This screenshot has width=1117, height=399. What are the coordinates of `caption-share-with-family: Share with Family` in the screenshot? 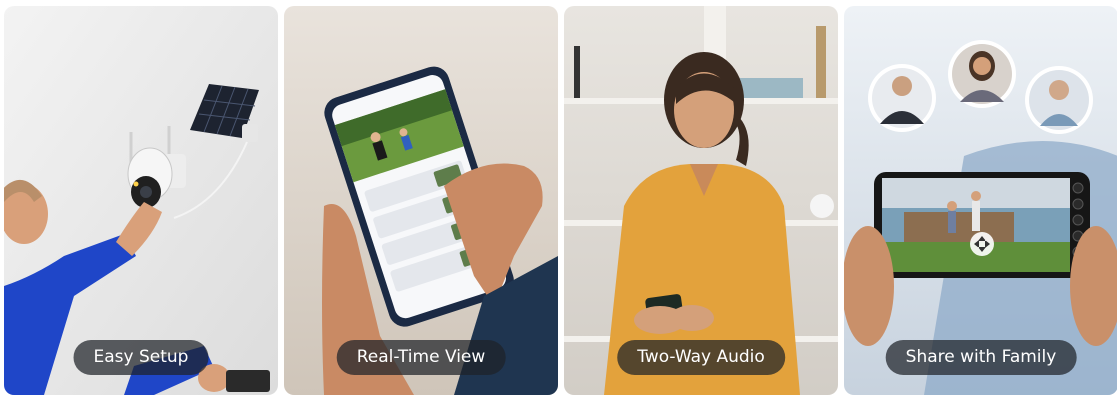 It's located at (981, 357).